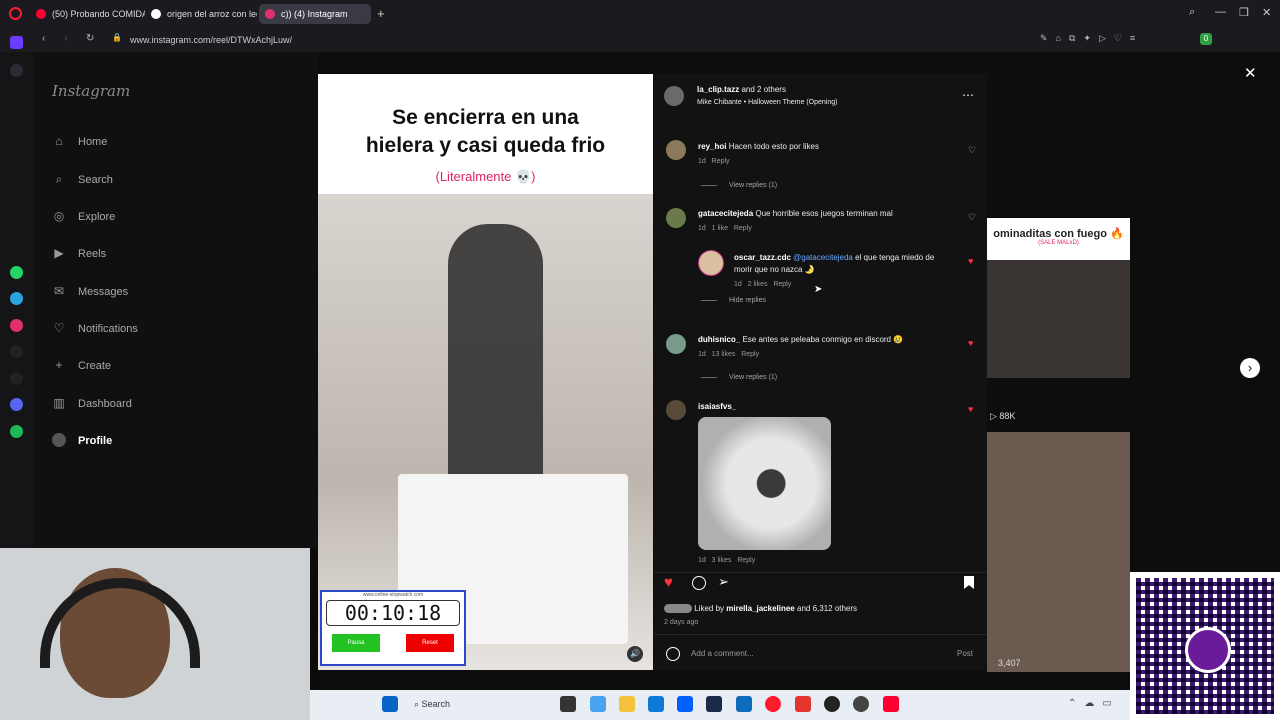 This screenshot has width=1280, height=720. I want to click on nav-explore: ◎ Explore, so click(84, 217).